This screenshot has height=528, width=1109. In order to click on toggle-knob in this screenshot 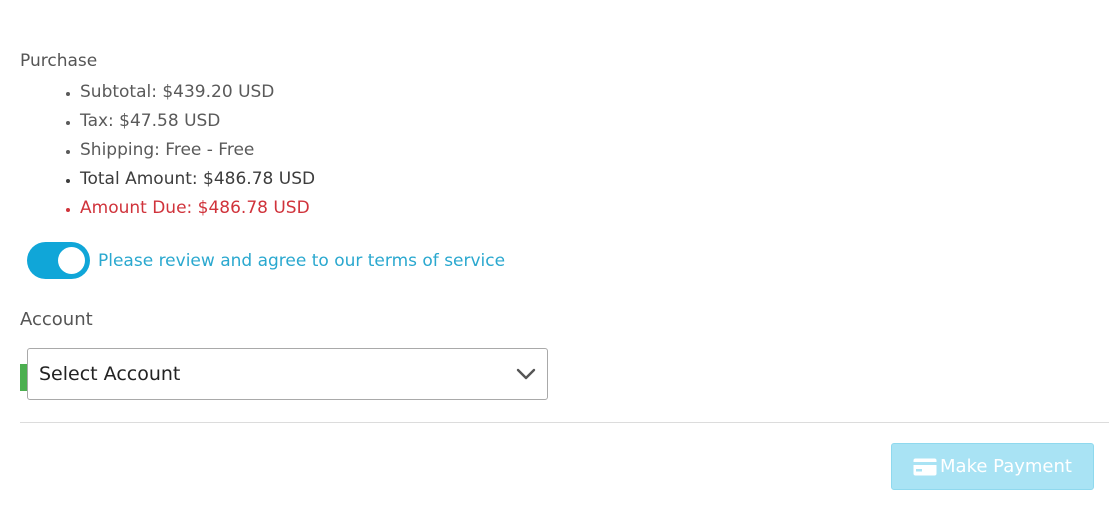, I will do `click(71, 260)`.